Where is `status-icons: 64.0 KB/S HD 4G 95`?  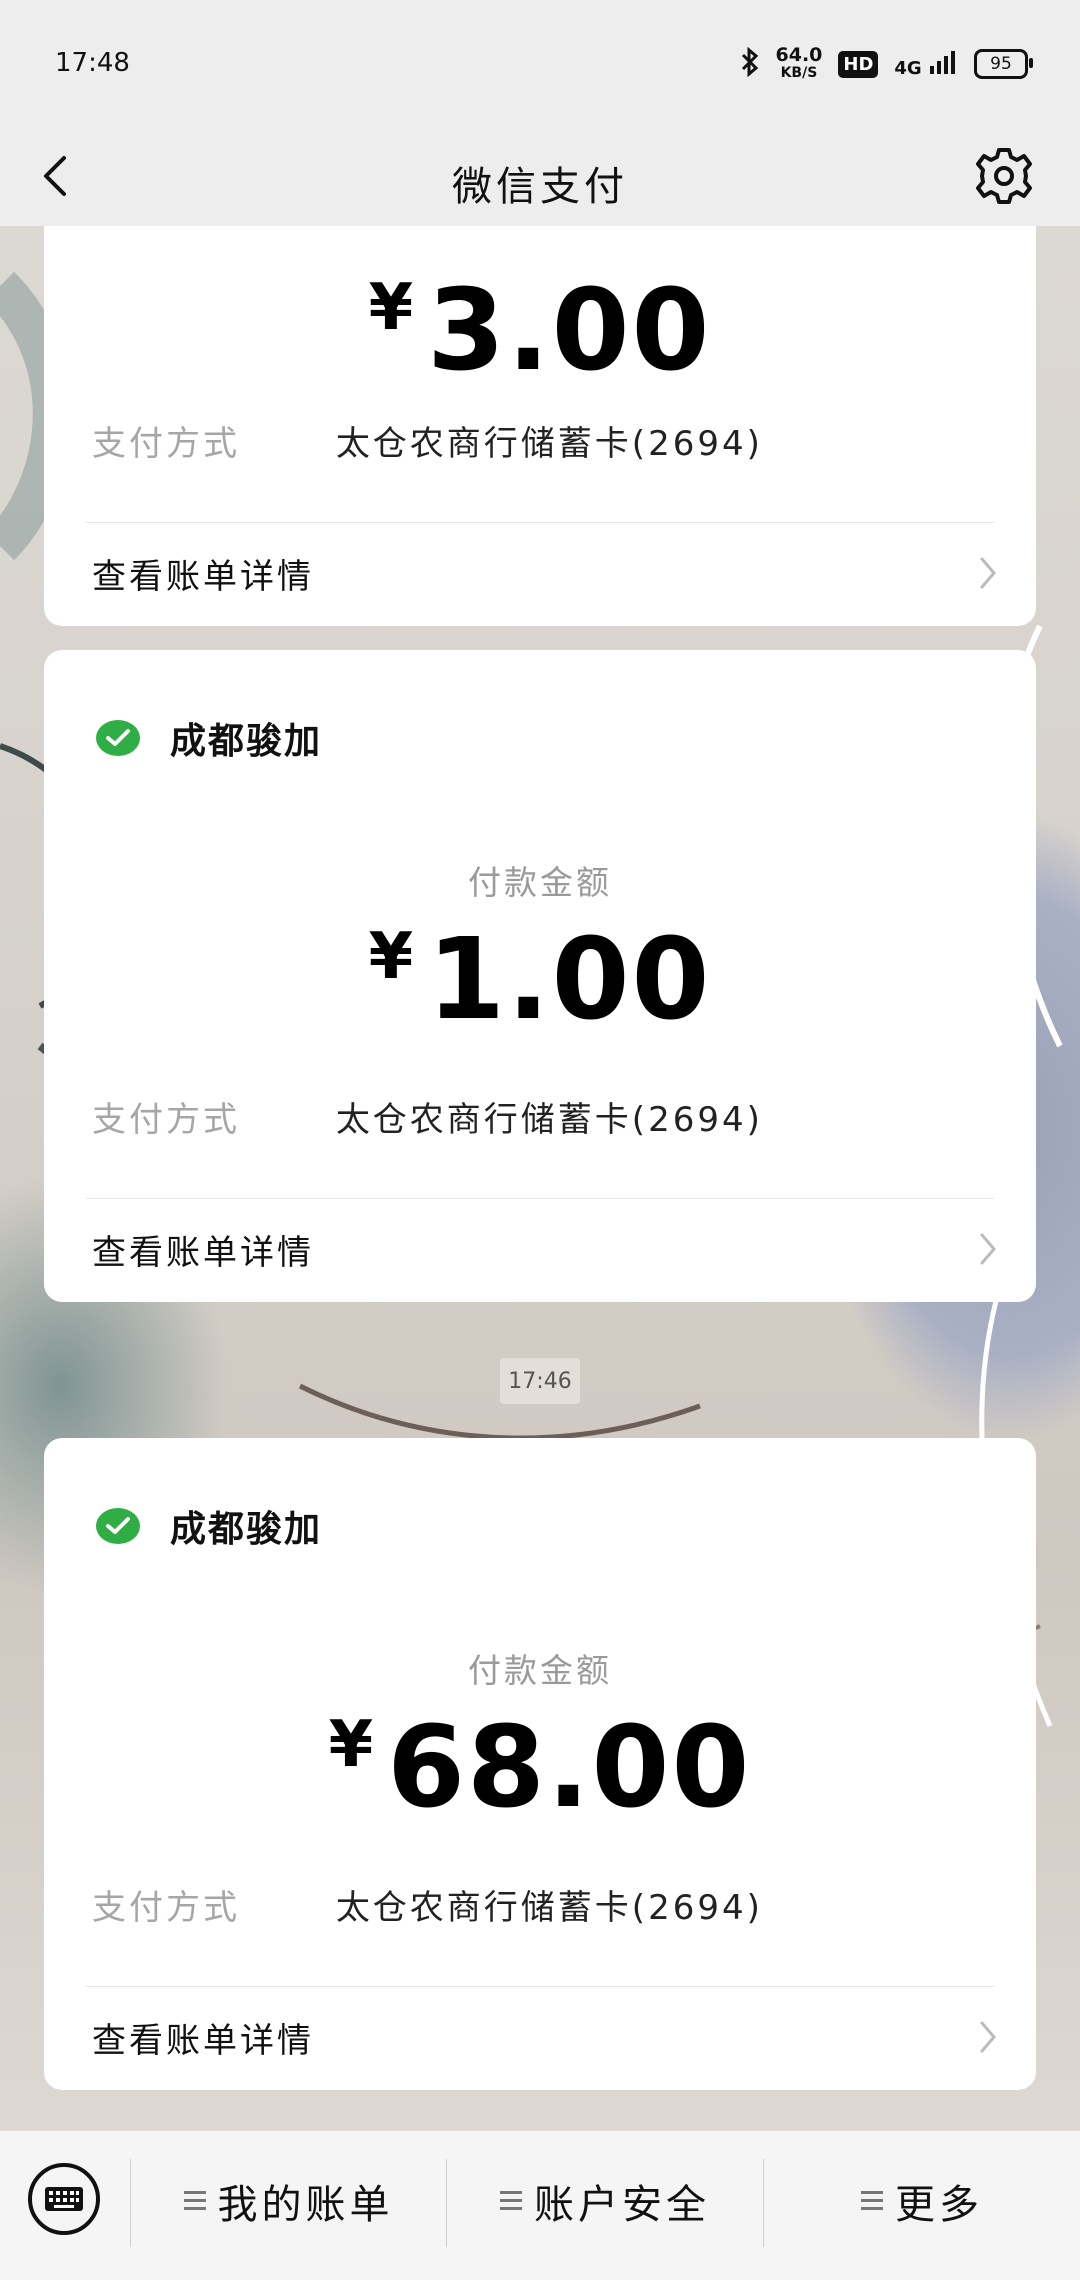
status-icons: 64.0 KB/S HD 4G 95 is located at coordinates (886, 64).